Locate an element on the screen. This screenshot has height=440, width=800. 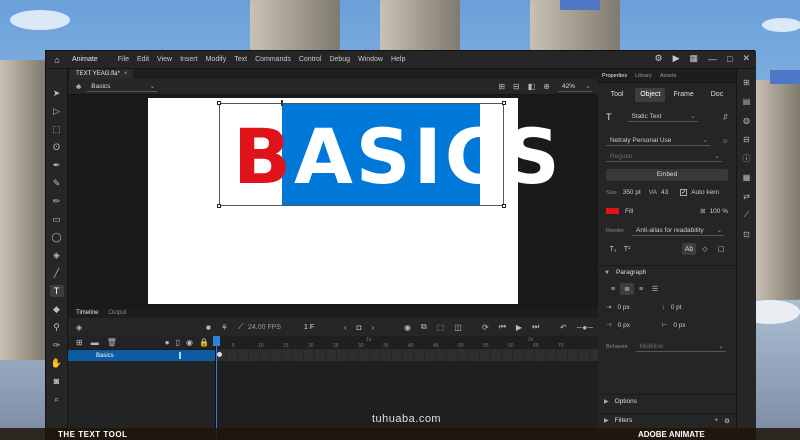
fill-color-swatch is located at coordinates (612, 211).